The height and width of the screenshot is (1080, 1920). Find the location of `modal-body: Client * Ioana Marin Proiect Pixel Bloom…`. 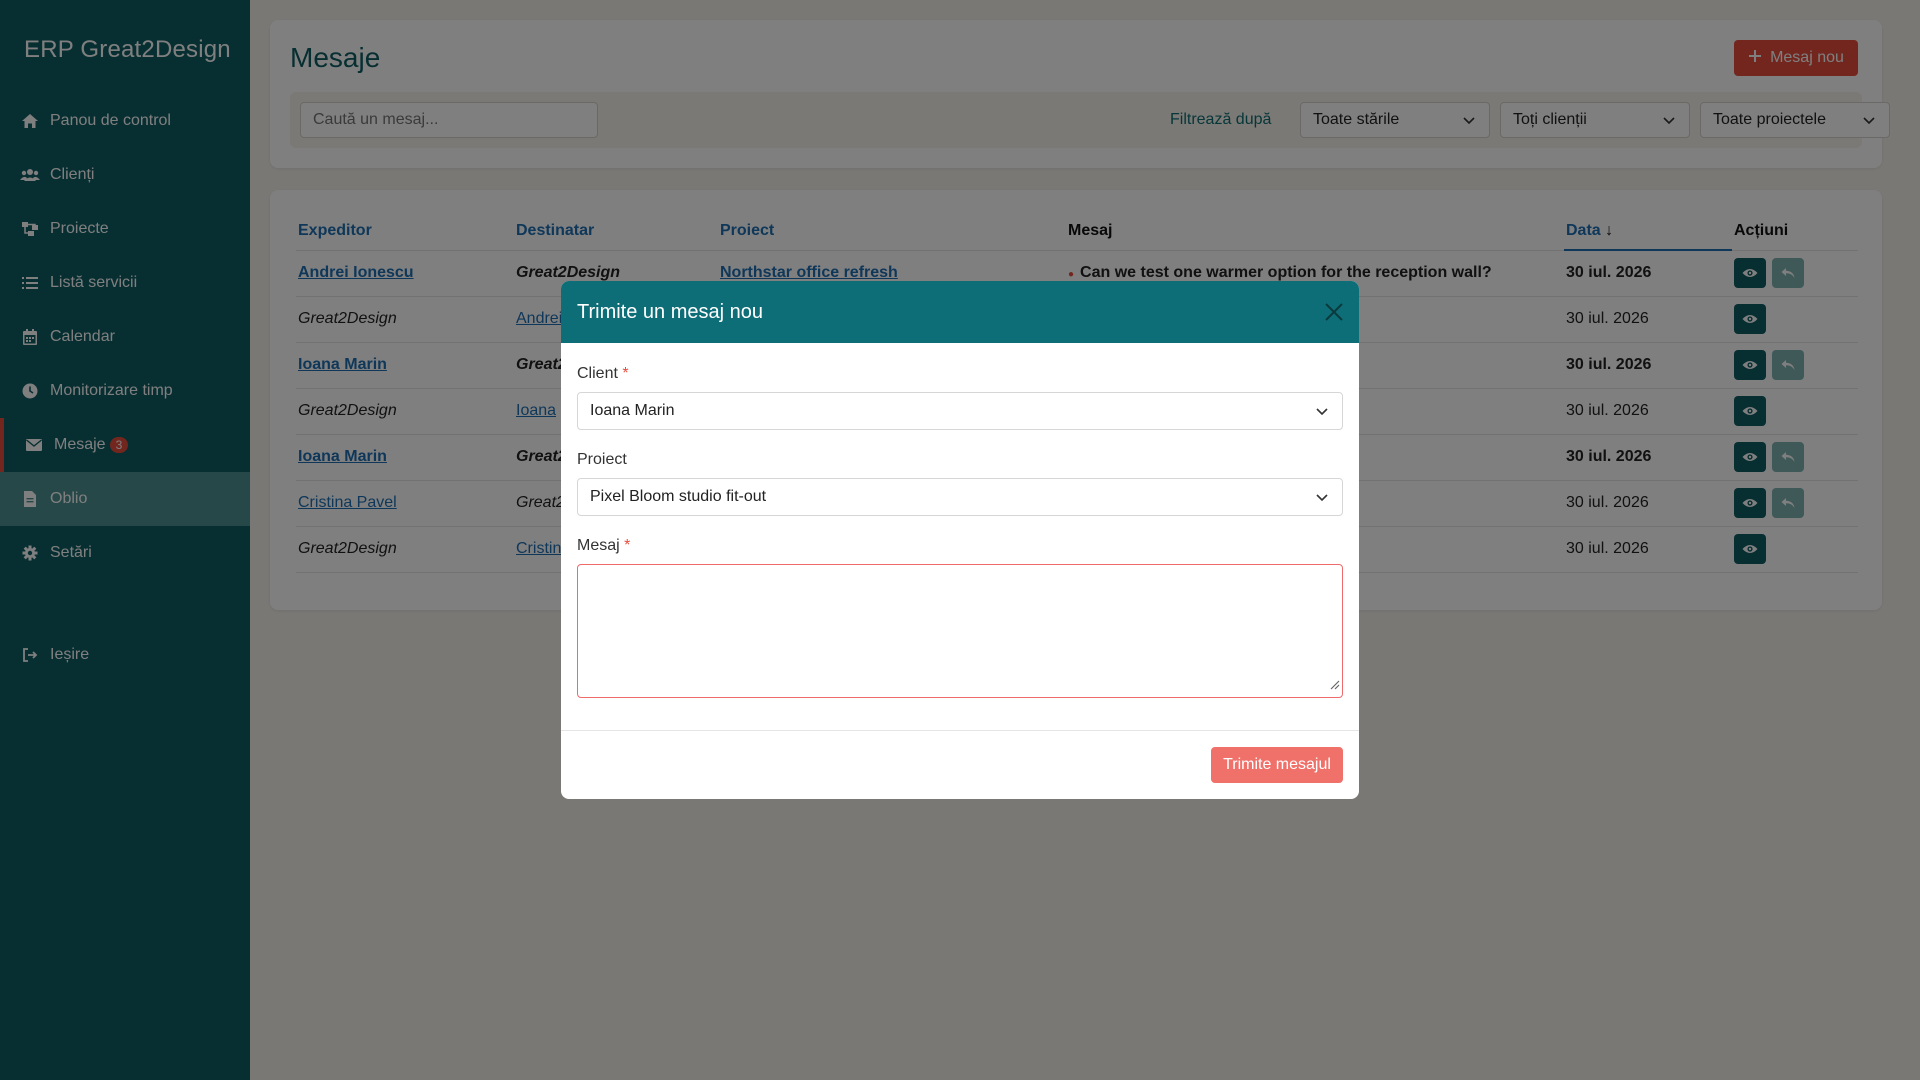

modal-body: Client * Ioana Marin Proiect Pixel Bloom… is located at coordinates (960, 537).